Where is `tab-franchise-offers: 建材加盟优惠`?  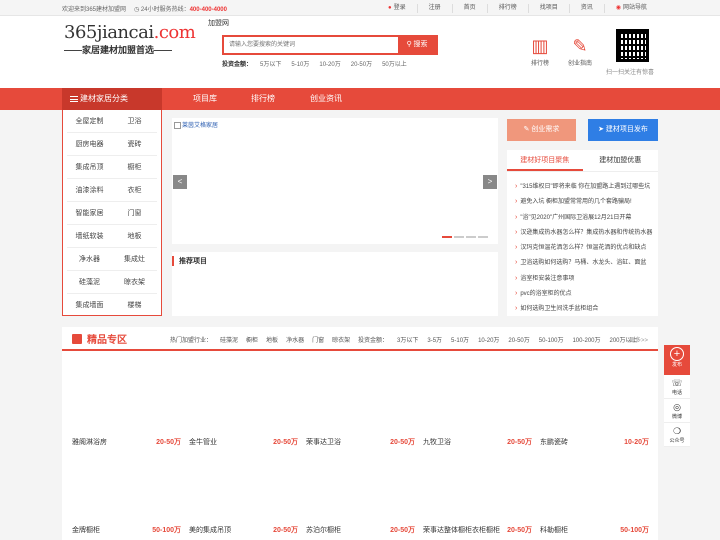
tab-franchise-offers: 建材加盟优惠 is located at coordinates (621, 160).